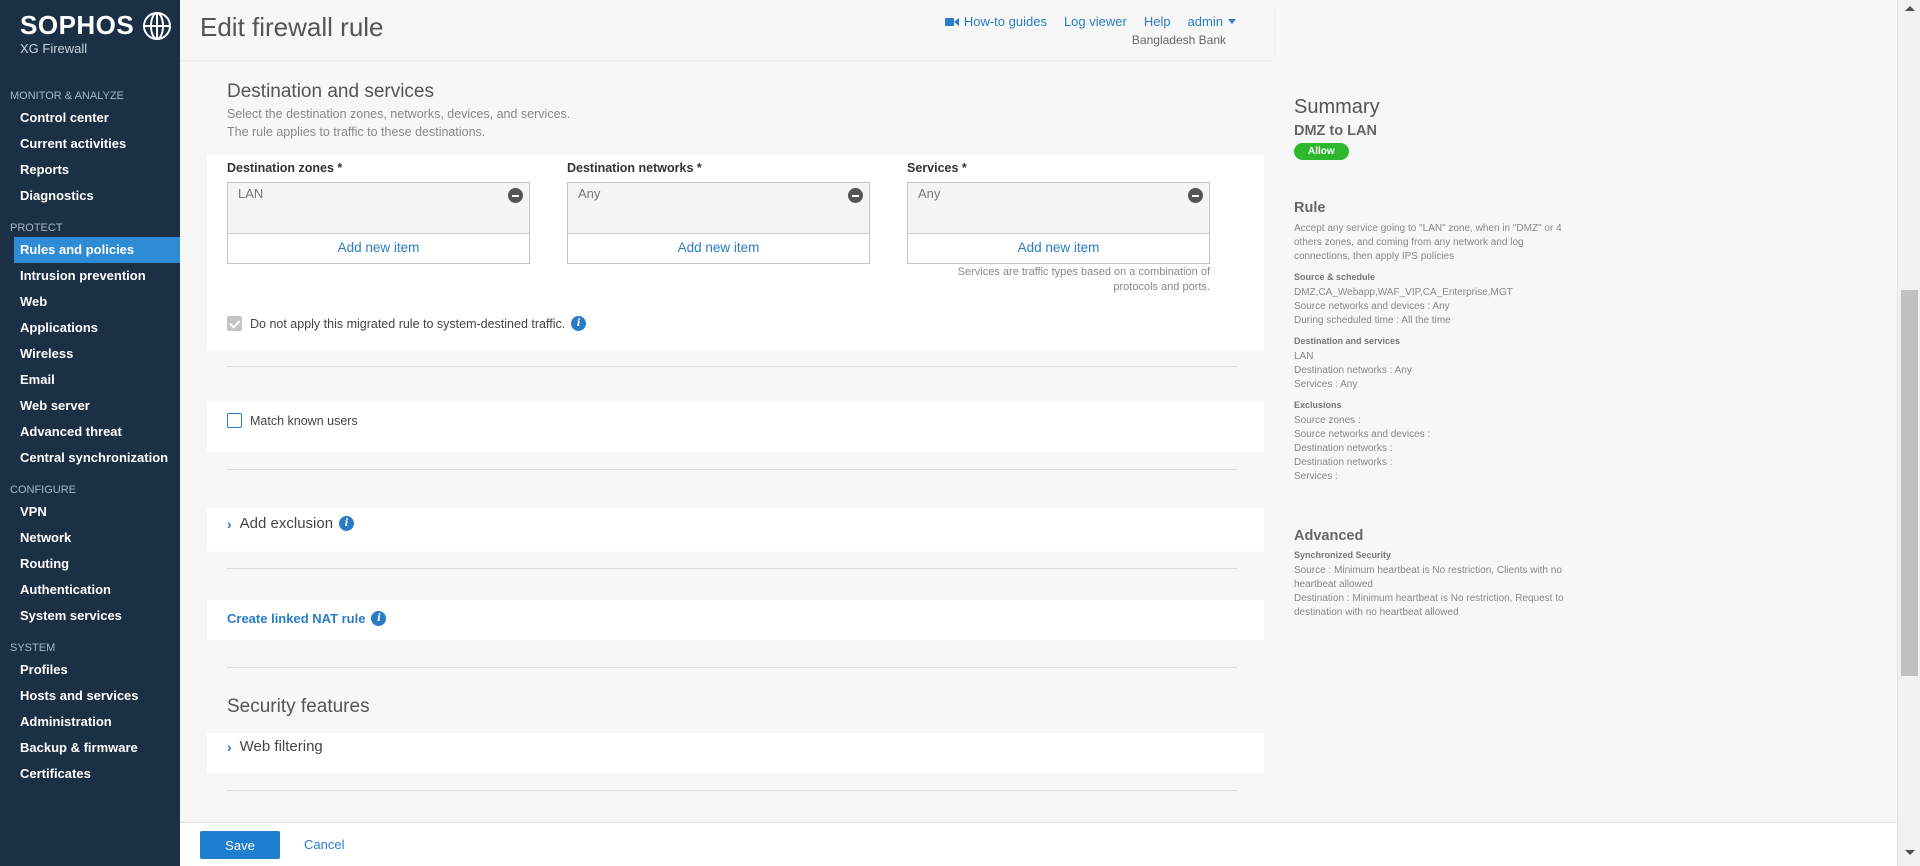 This screenshot has width=1920, height=866. Describe the element at coordinates (90, 380) in the screenshot. I see `sidebar-item-email: Email` at that location.